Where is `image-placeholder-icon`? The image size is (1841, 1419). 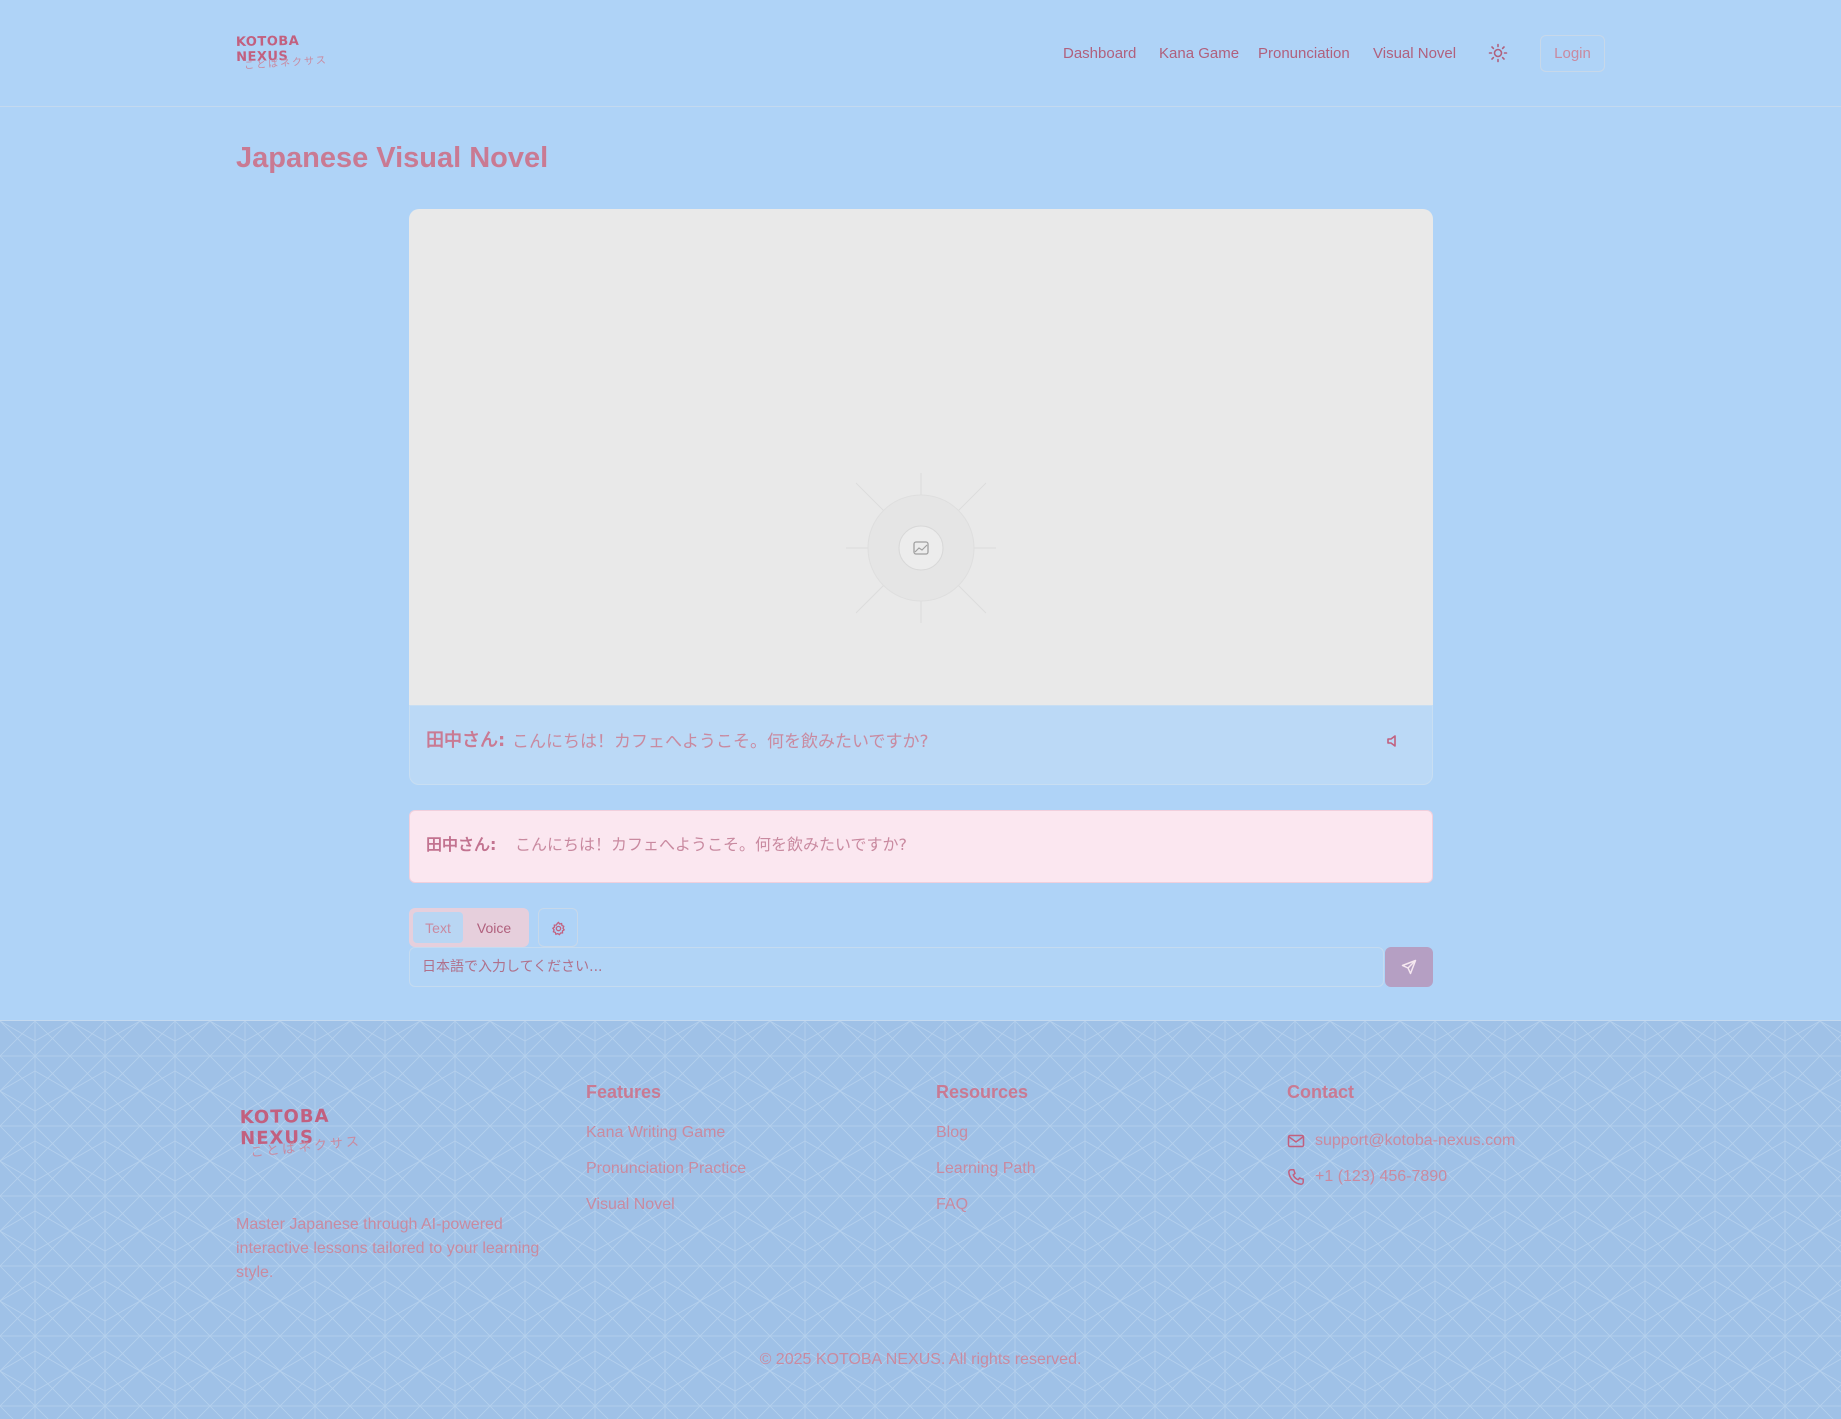
image-placeholder-icon is located at coordinates (921, 548).